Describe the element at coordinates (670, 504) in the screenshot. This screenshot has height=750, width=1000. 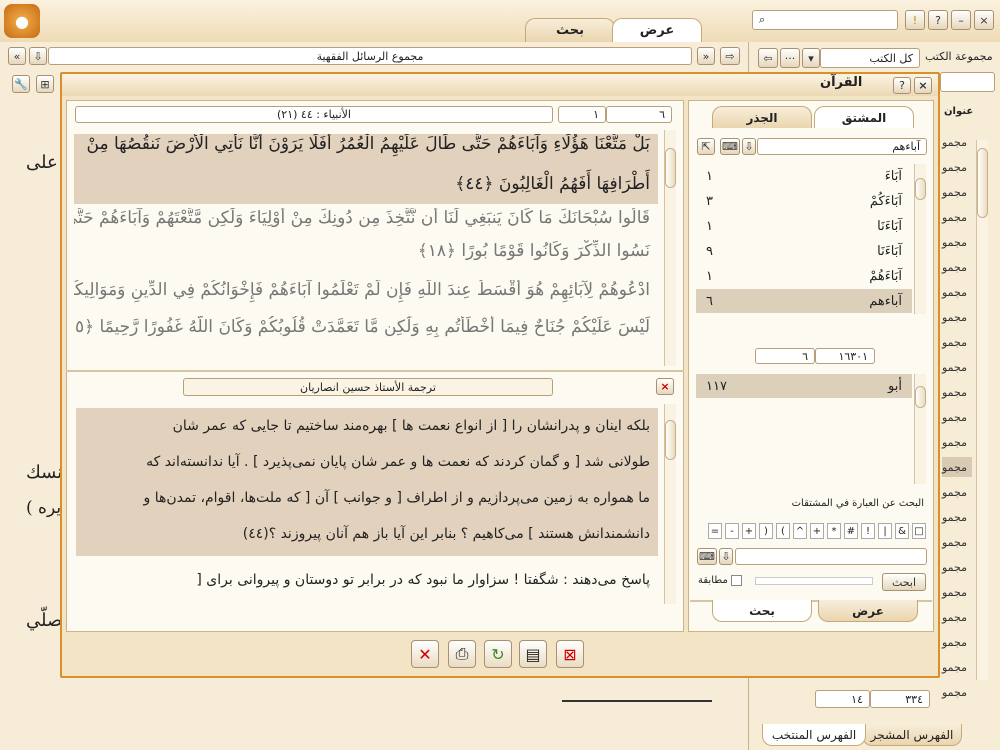
I see `translation-scrollbar` at that location.